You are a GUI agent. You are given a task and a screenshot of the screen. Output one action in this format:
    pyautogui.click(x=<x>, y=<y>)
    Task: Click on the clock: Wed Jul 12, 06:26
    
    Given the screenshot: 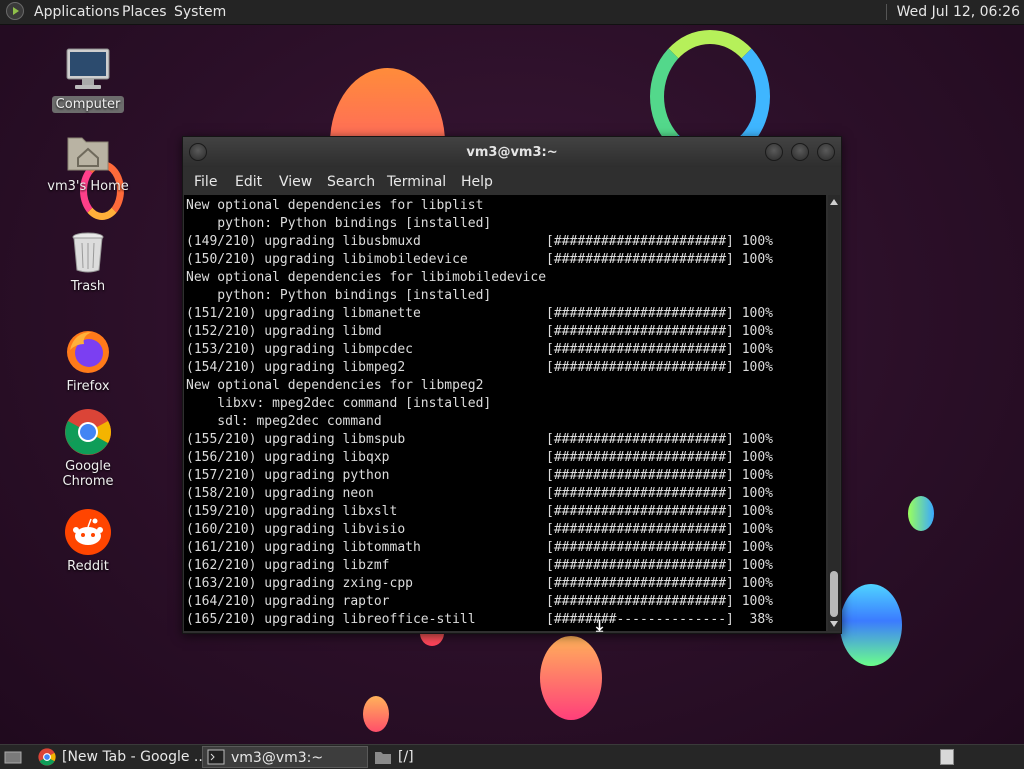 What is the action you would take?
    pyautogui.click(x=952, y=12)
    